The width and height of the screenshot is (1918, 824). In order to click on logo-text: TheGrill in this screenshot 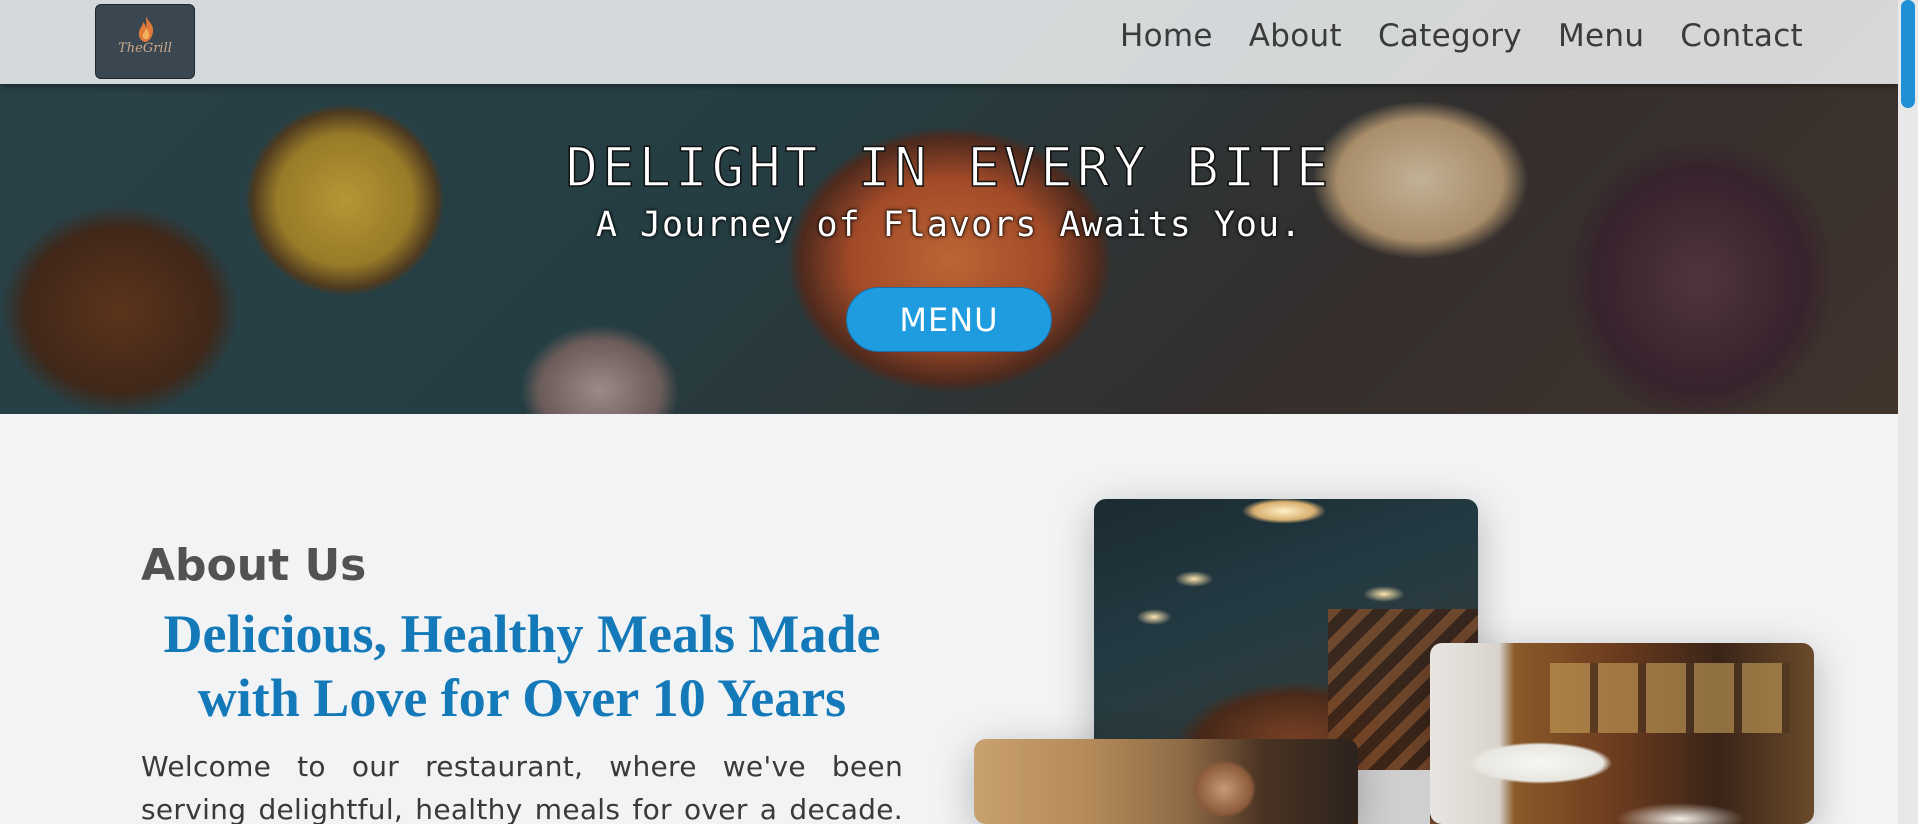, I will do `click(145, 48)`.